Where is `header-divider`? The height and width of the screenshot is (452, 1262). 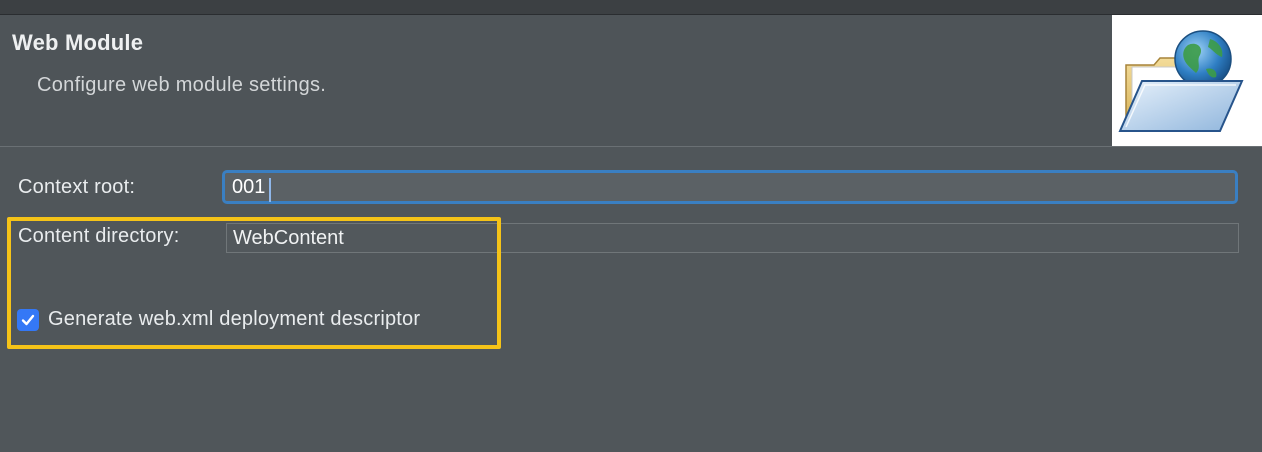
header-divider is located at coordinates (631, 146).